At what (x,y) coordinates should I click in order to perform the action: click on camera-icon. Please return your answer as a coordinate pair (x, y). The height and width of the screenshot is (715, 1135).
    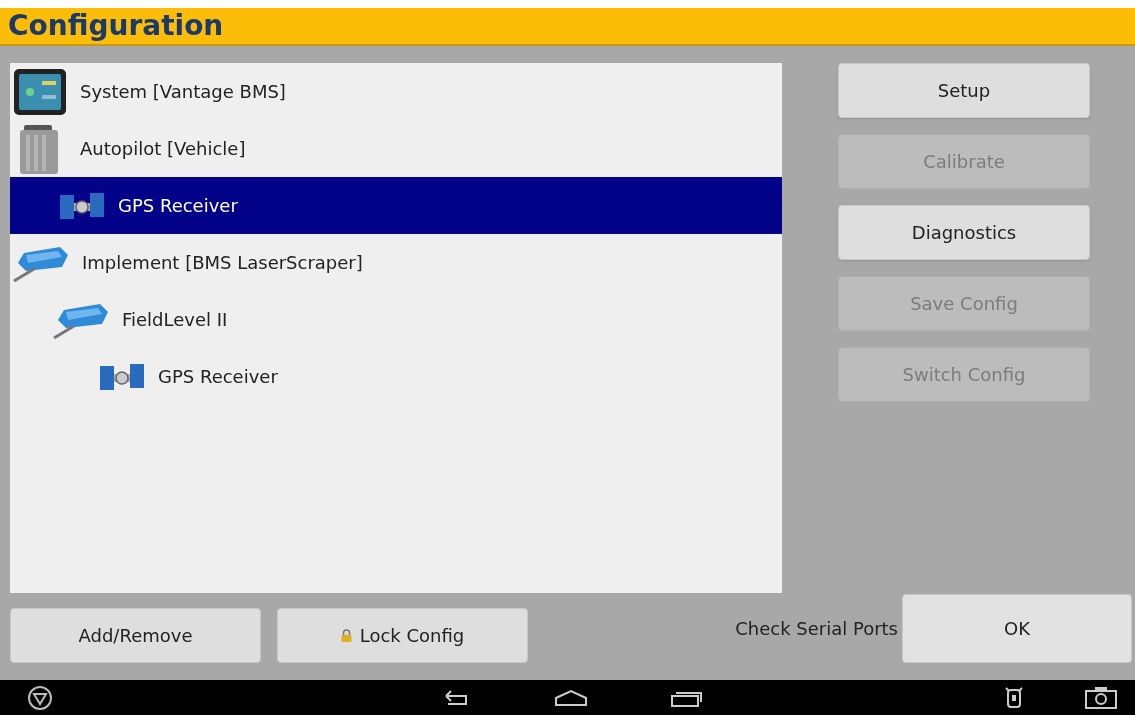
    Looking at the image, I should click on (1101, 697).